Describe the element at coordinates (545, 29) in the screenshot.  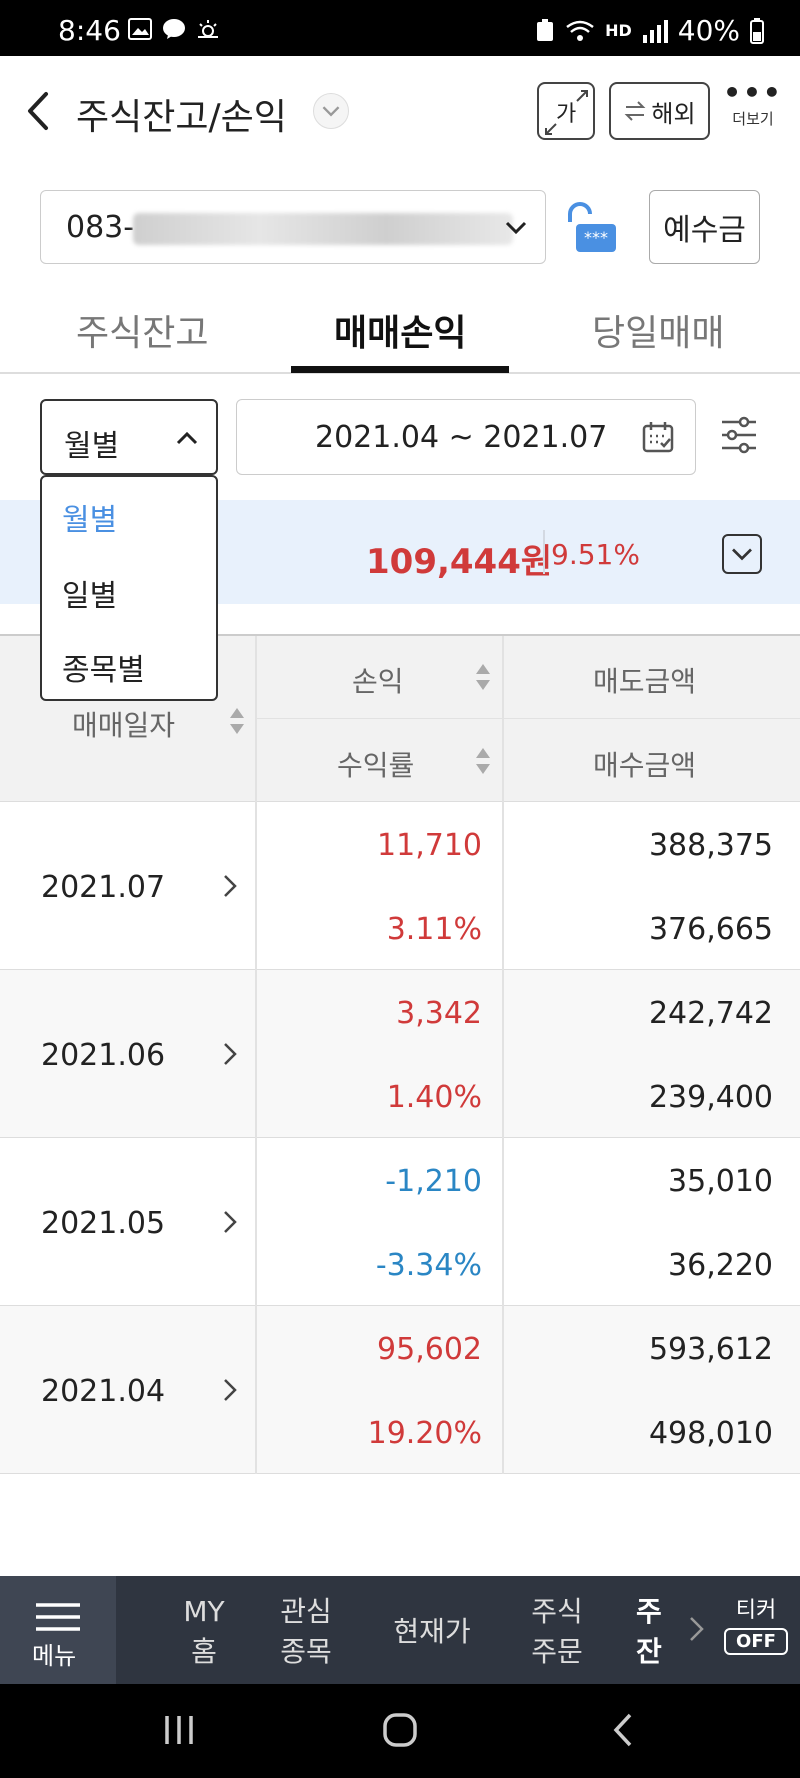
I see `battery-saver-icon` at that location.